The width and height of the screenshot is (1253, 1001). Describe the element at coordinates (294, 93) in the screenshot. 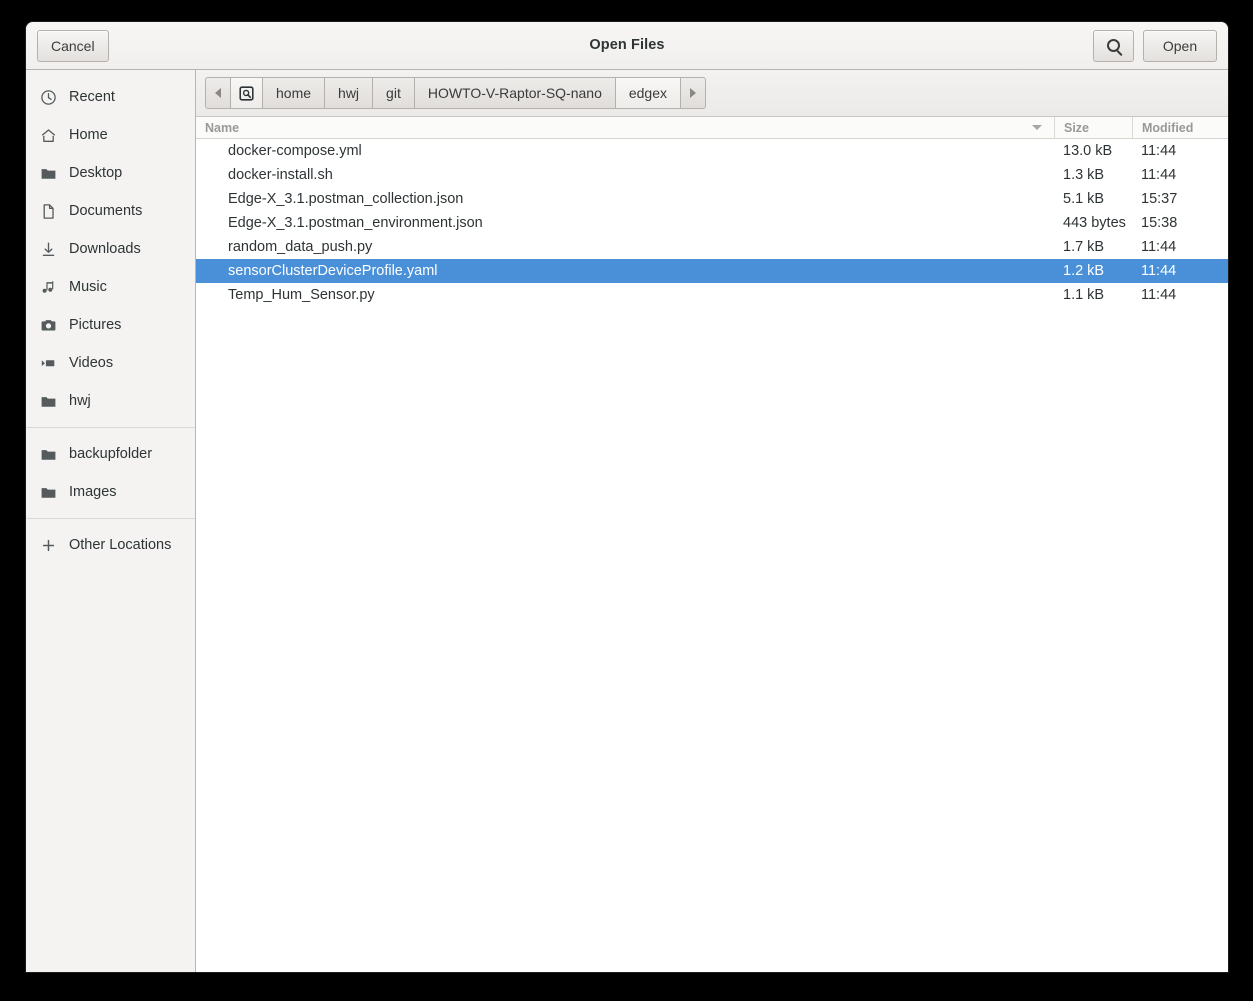

I see `breadcrumb-item-home: home` at that location.